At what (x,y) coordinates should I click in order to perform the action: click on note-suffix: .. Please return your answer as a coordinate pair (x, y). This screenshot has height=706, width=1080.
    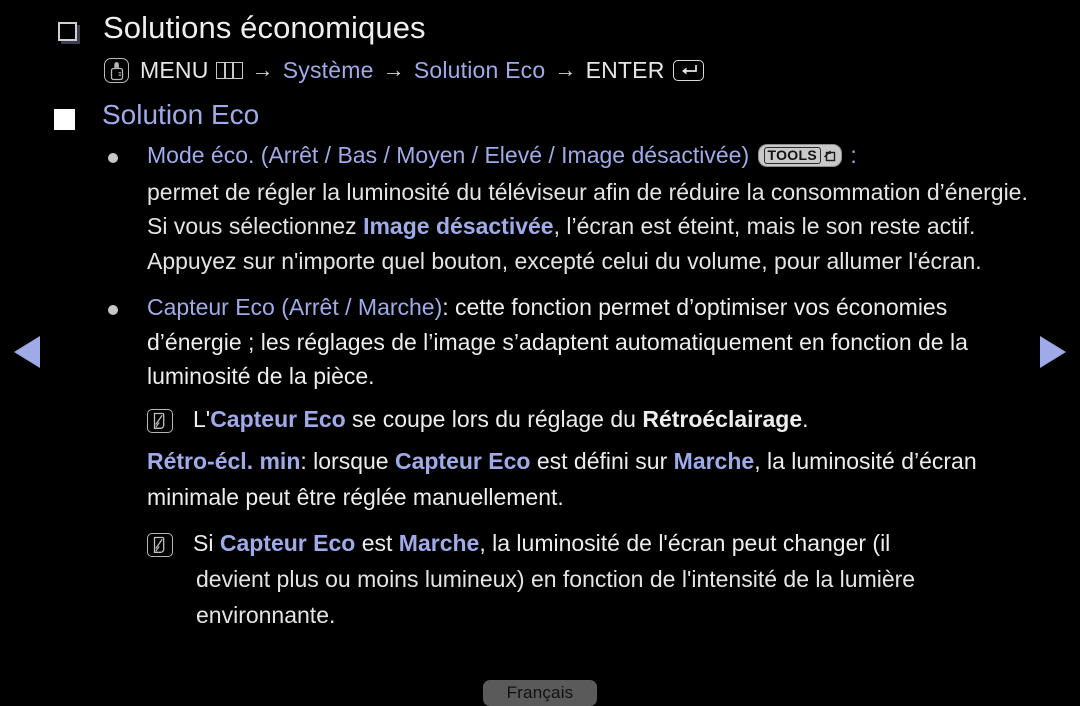
    Looking at the image, I should click on (805, 418).